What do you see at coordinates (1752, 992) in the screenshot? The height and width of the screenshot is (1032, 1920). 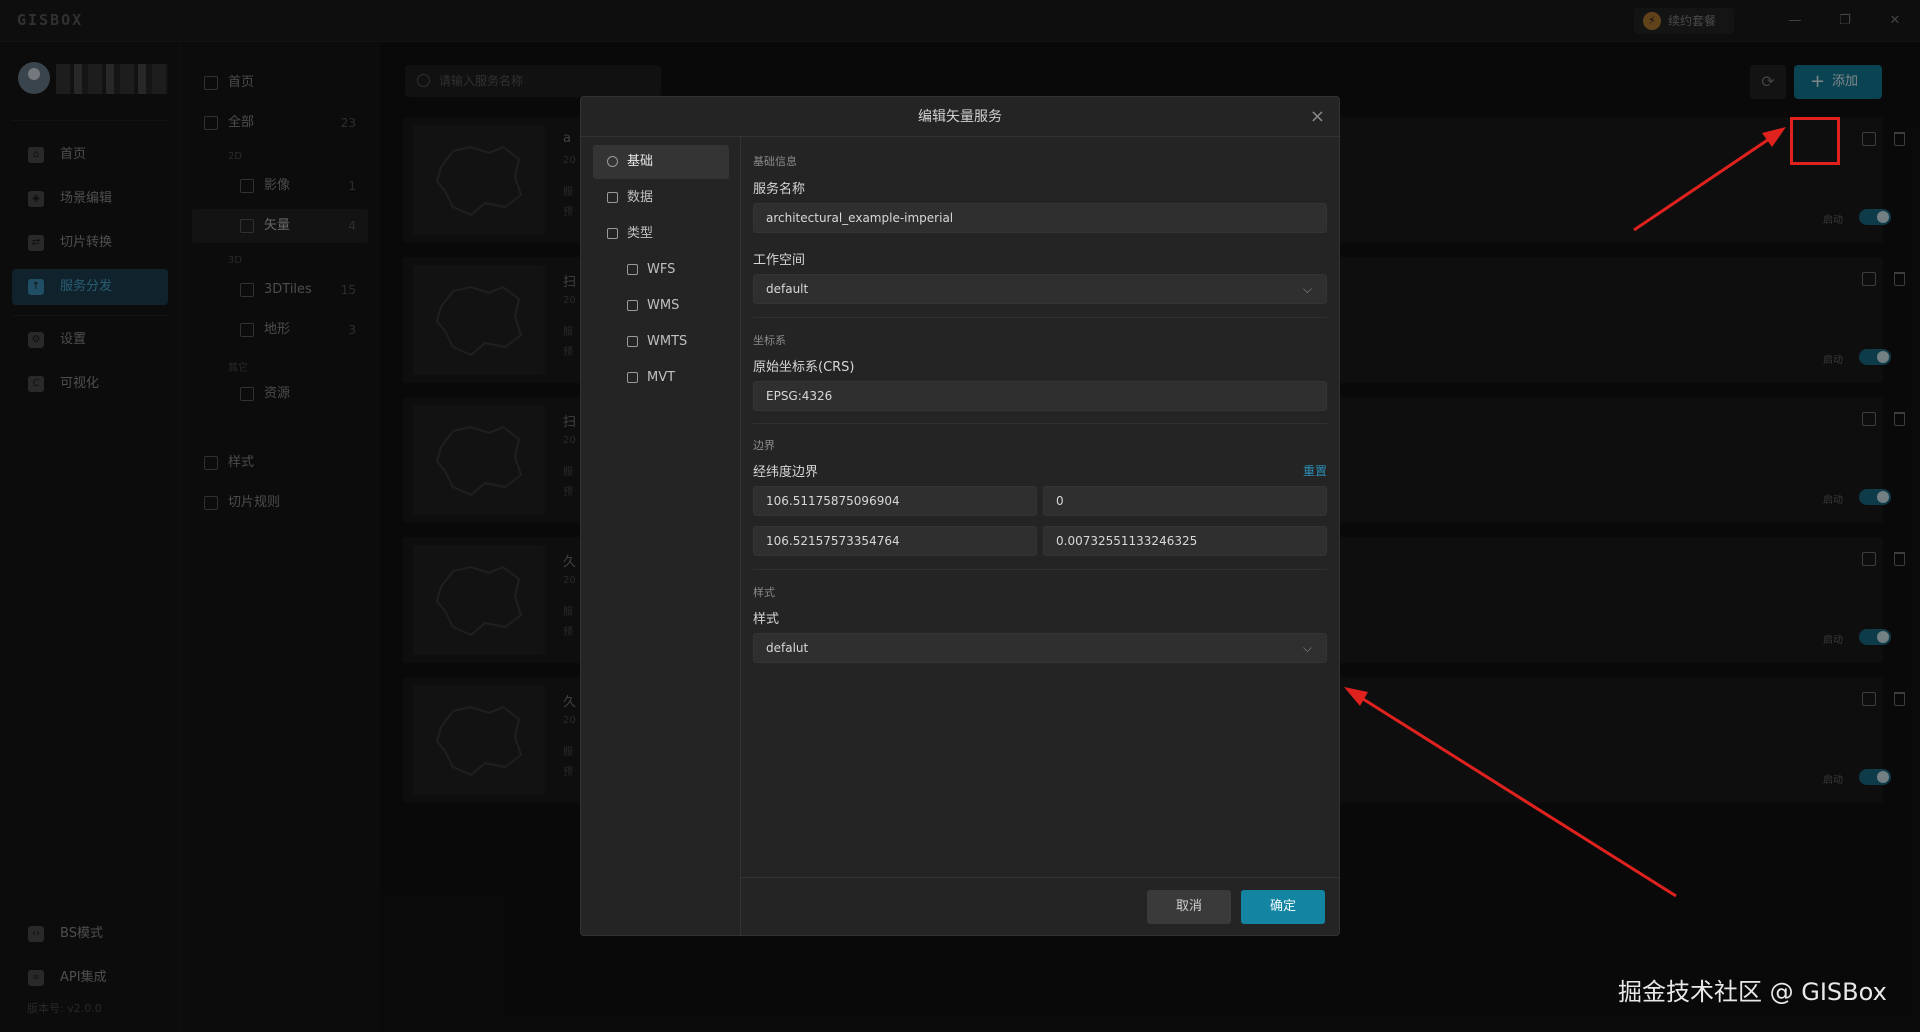 I see `watermark: 掘金技术社区 @ GISBox` at bounding box center [1752, 992].